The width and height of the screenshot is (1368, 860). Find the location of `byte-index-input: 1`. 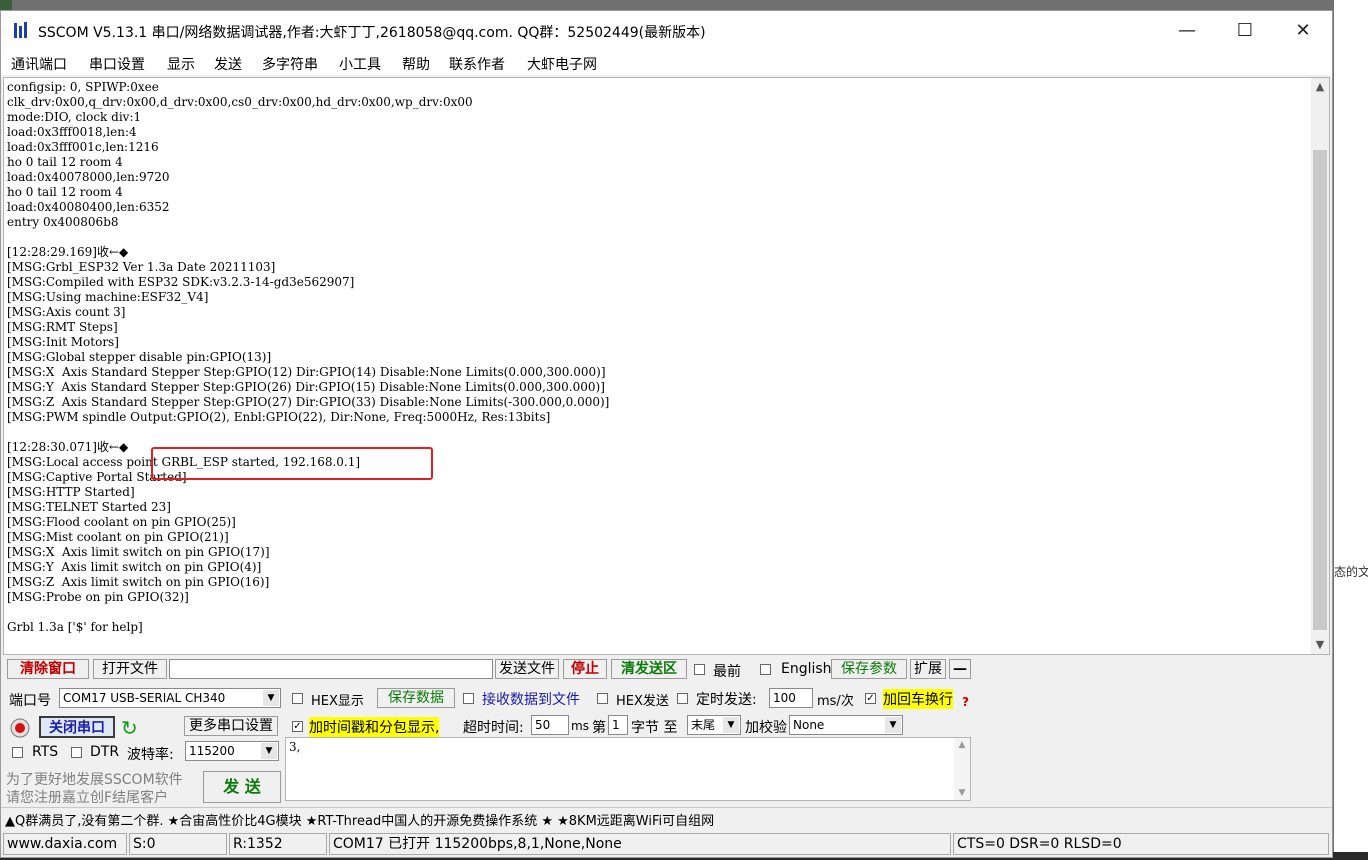

byte-index-input: 1 is located at coordinates (618, 725).